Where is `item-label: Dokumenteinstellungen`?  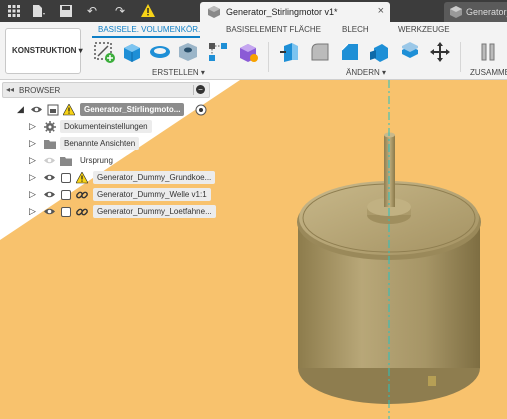 item-label: Dokumenteinstellungen is located at coordinates (106, 126).